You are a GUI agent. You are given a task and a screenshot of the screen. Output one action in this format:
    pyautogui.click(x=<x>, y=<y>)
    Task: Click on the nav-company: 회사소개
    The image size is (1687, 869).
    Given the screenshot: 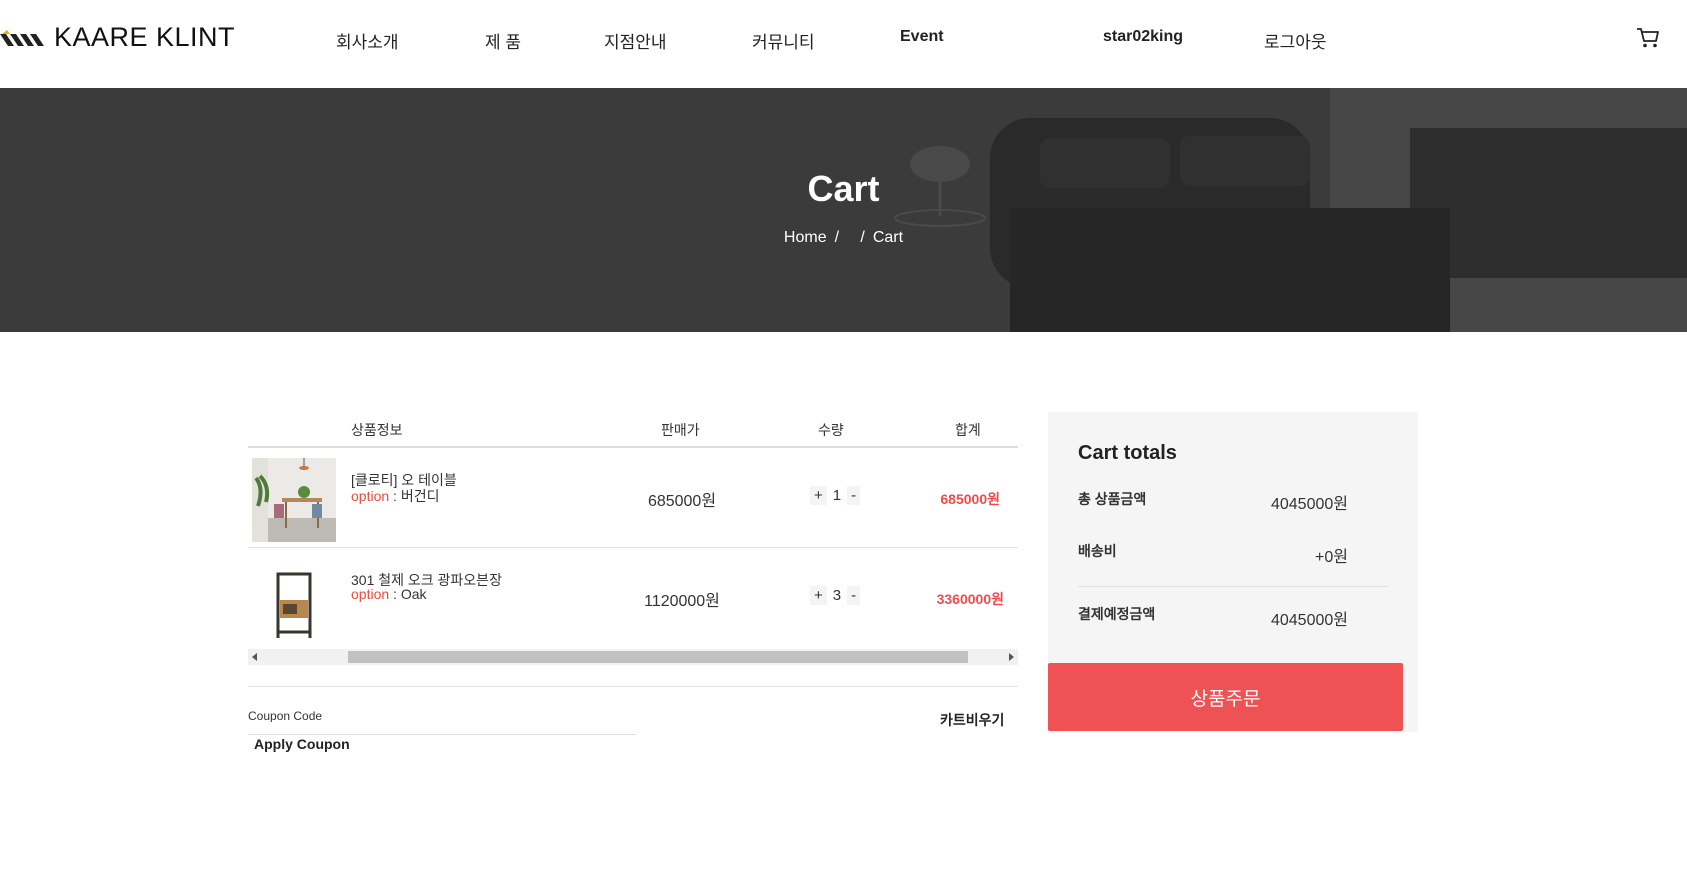 What is the action you would take?
    pyautogui.click(x=367, y=40)
    